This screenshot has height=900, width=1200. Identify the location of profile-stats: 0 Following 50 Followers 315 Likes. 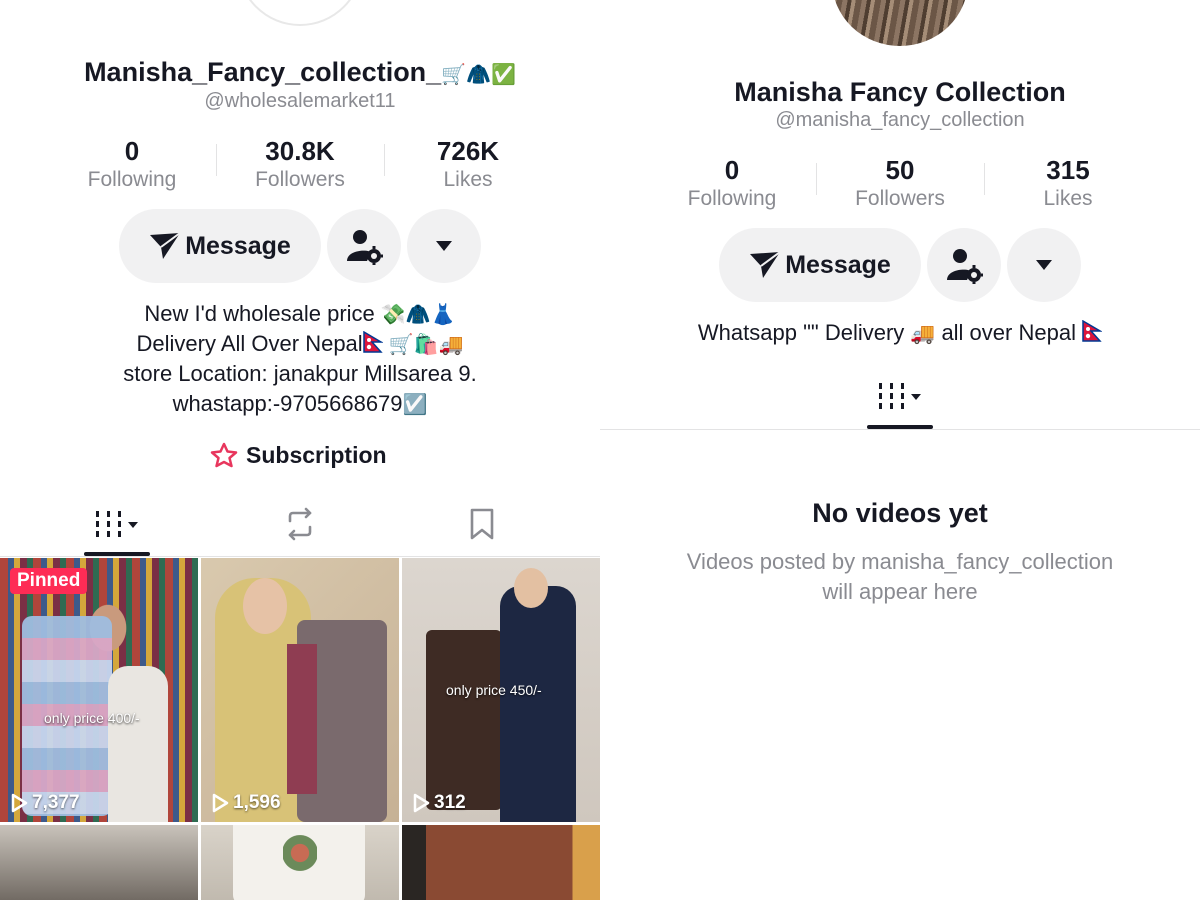
(900, 185).